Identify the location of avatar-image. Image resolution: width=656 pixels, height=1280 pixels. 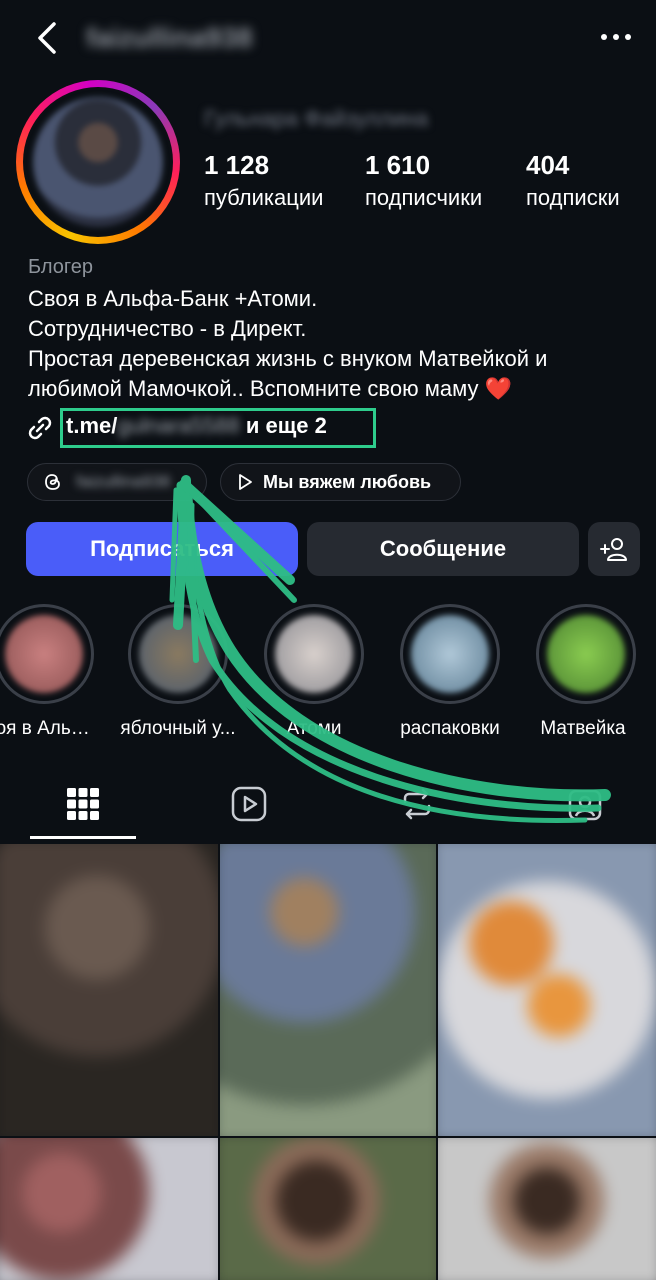
(98, 162).